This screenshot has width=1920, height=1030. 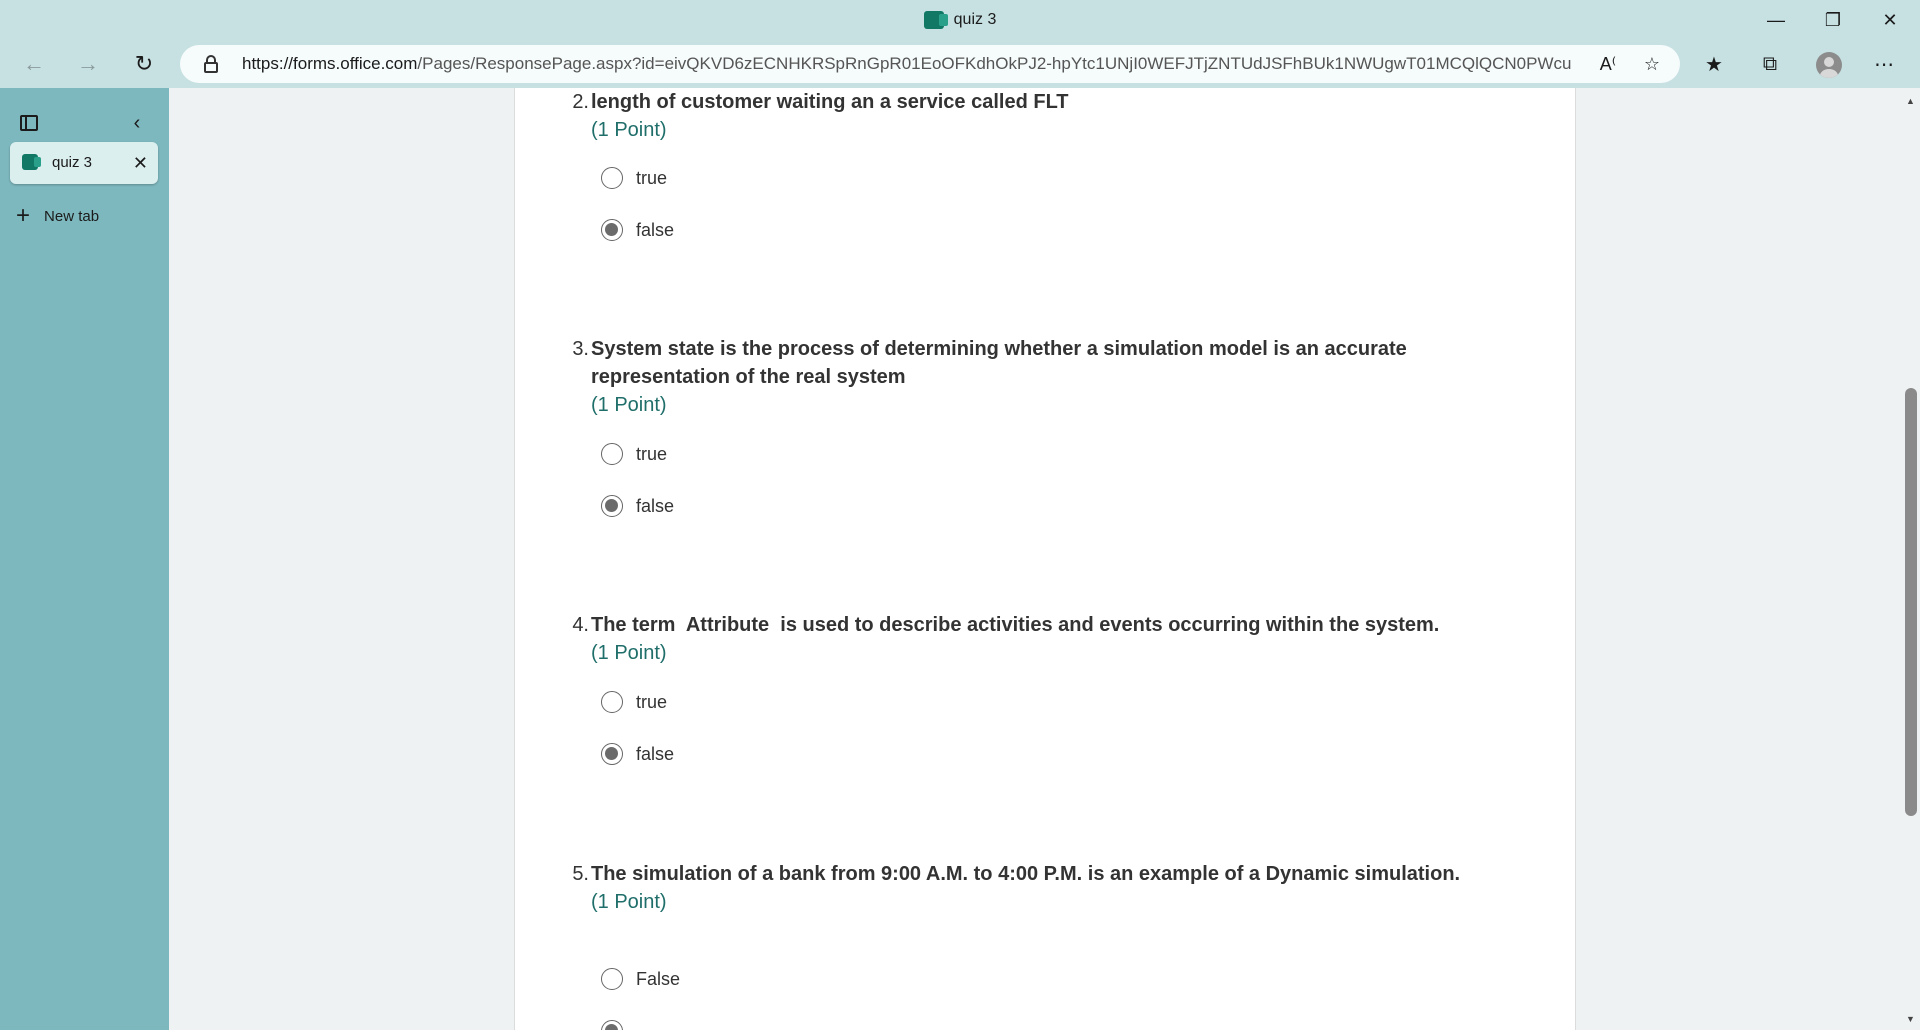 What do you see at coordinates (580, 874) in the screenshot?
I see `question-number: 5.` at bounding box center [580, 874].